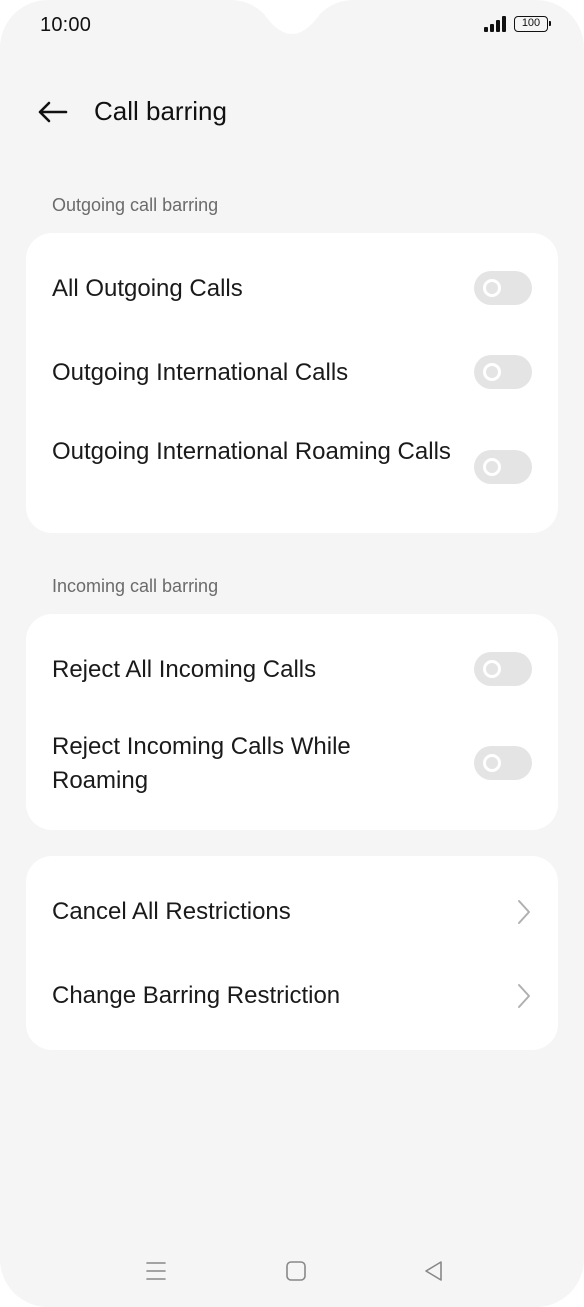  I want to click on toggle-reject-incoming-while-roaming, so click(503, 763).